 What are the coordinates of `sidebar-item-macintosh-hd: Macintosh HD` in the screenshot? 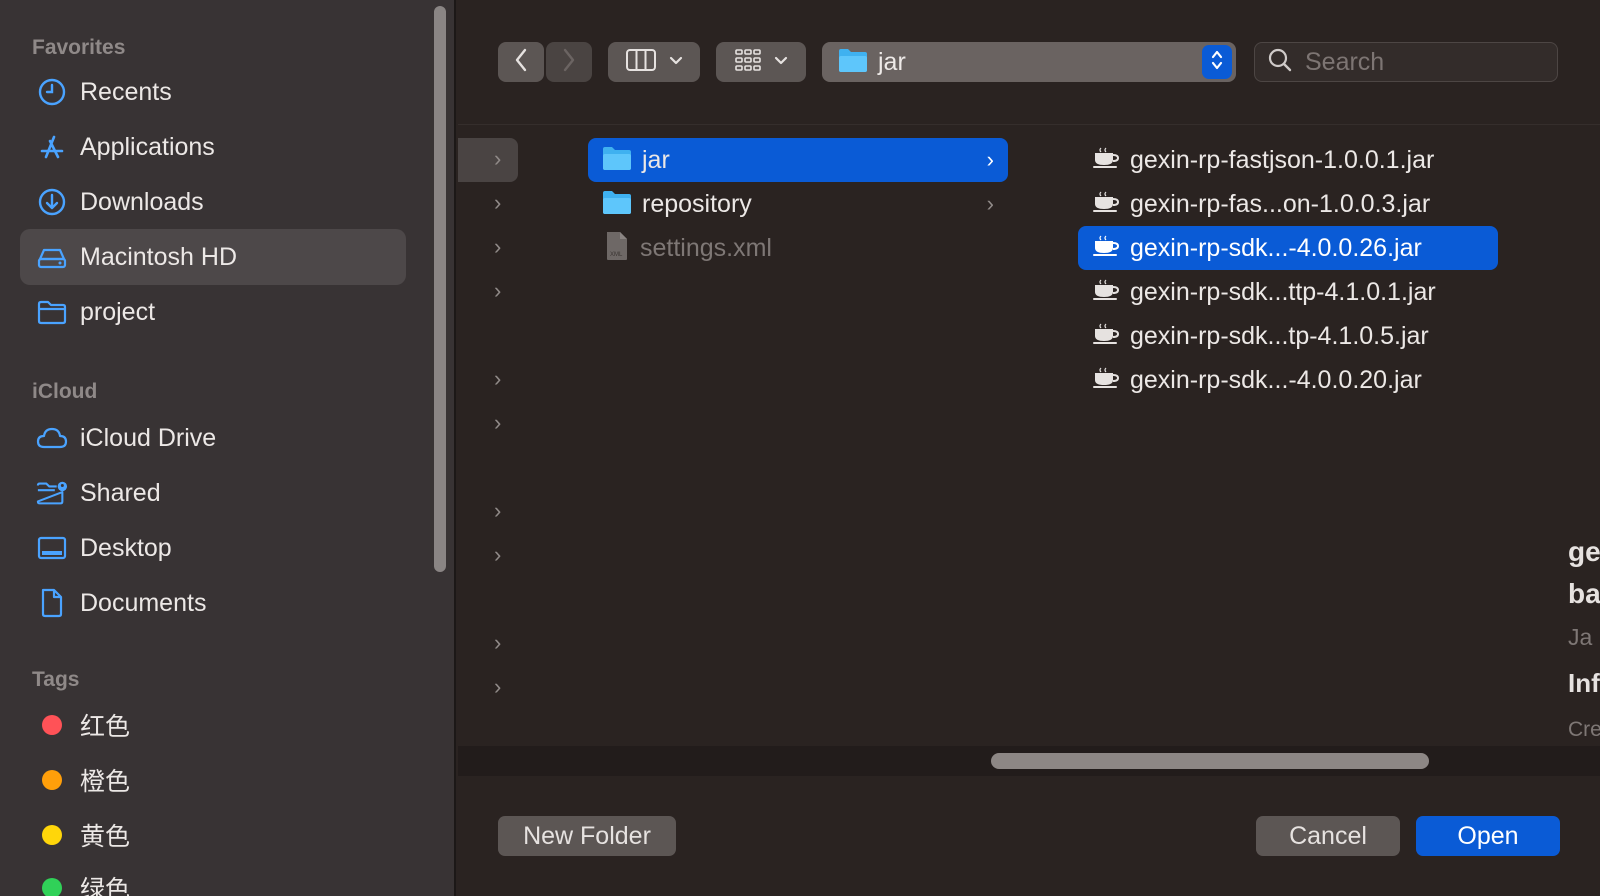 It's located at (213, 257).